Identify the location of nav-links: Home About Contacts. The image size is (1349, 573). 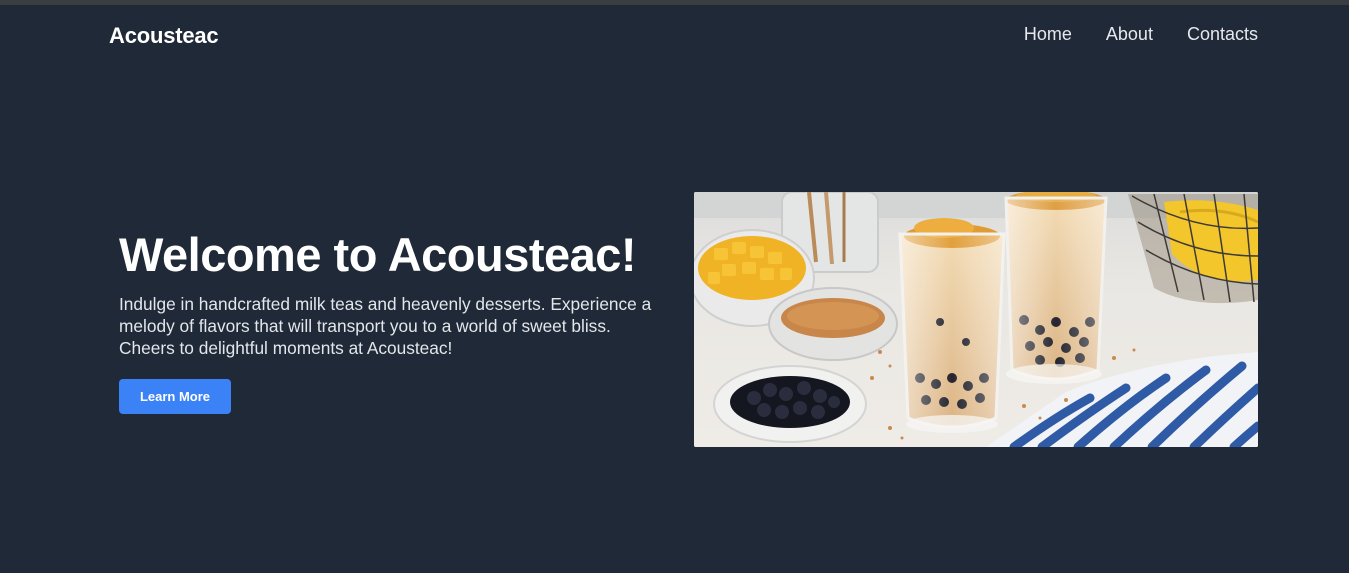
(1141, 34).